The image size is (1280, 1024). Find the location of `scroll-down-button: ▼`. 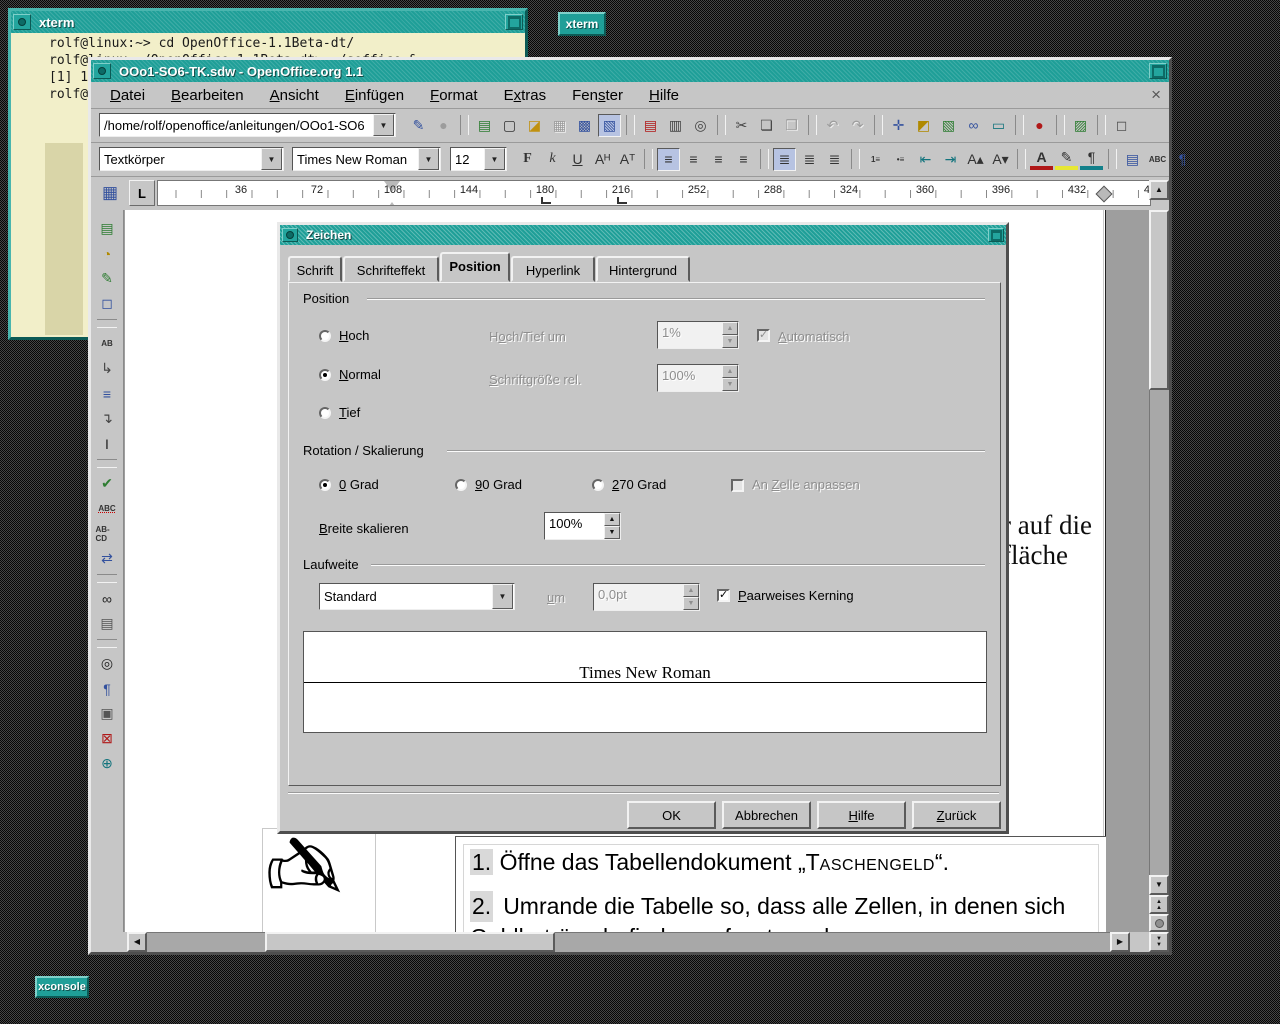

scroll-down-button: ▼ is located at coordinates (1159, 885).